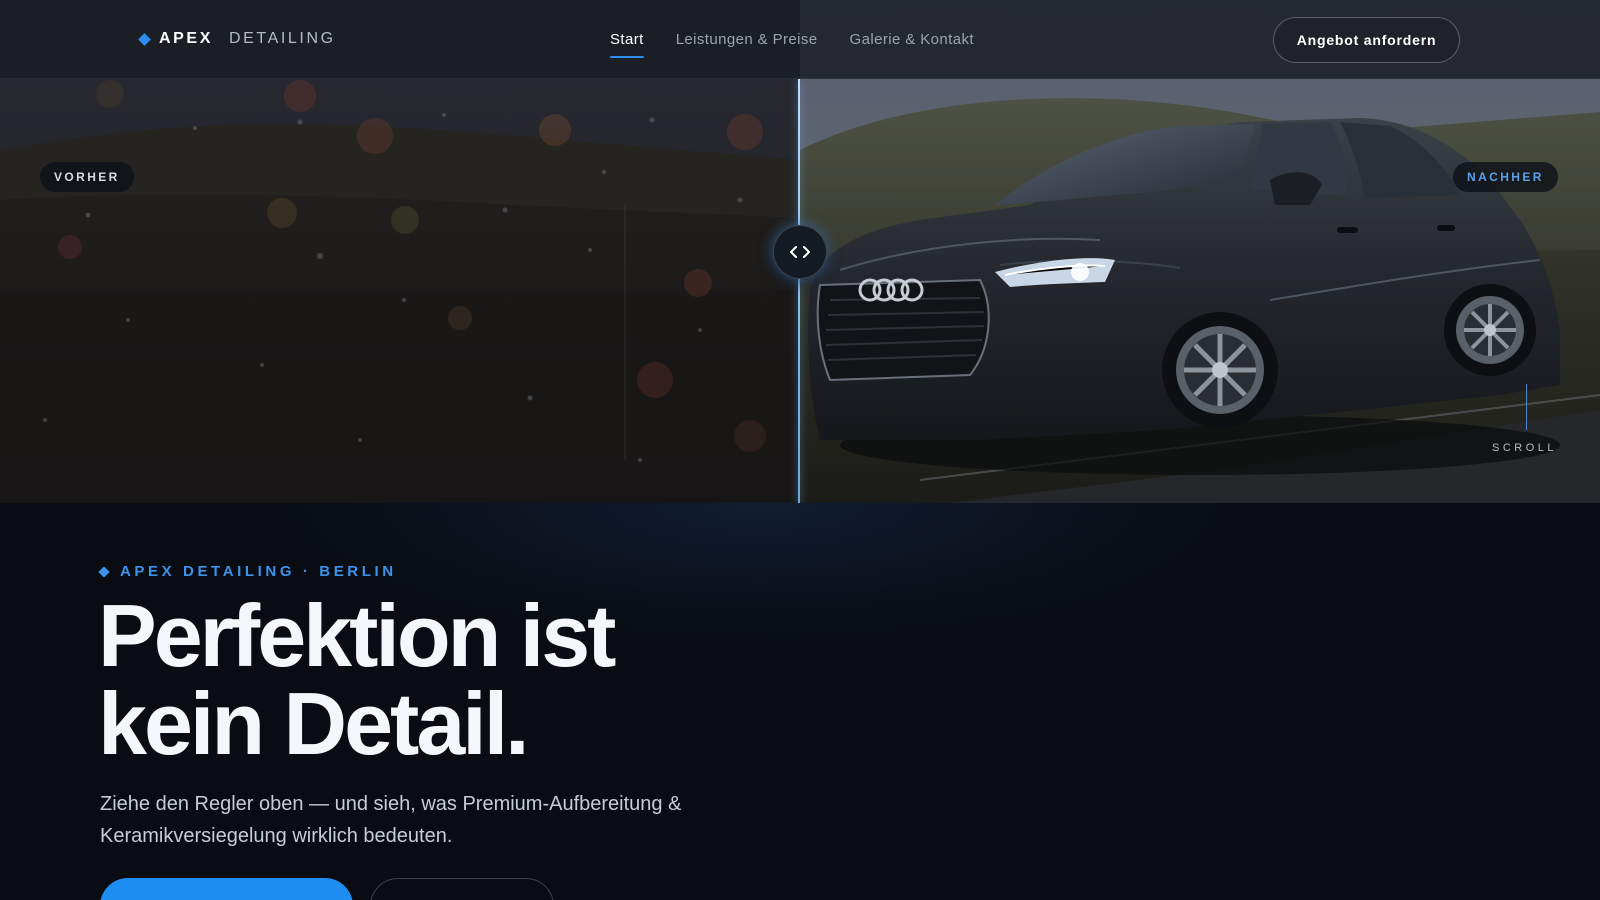 The image size is (1600, 900). I want to click on nav-link-start: Start, so click(627, 44).